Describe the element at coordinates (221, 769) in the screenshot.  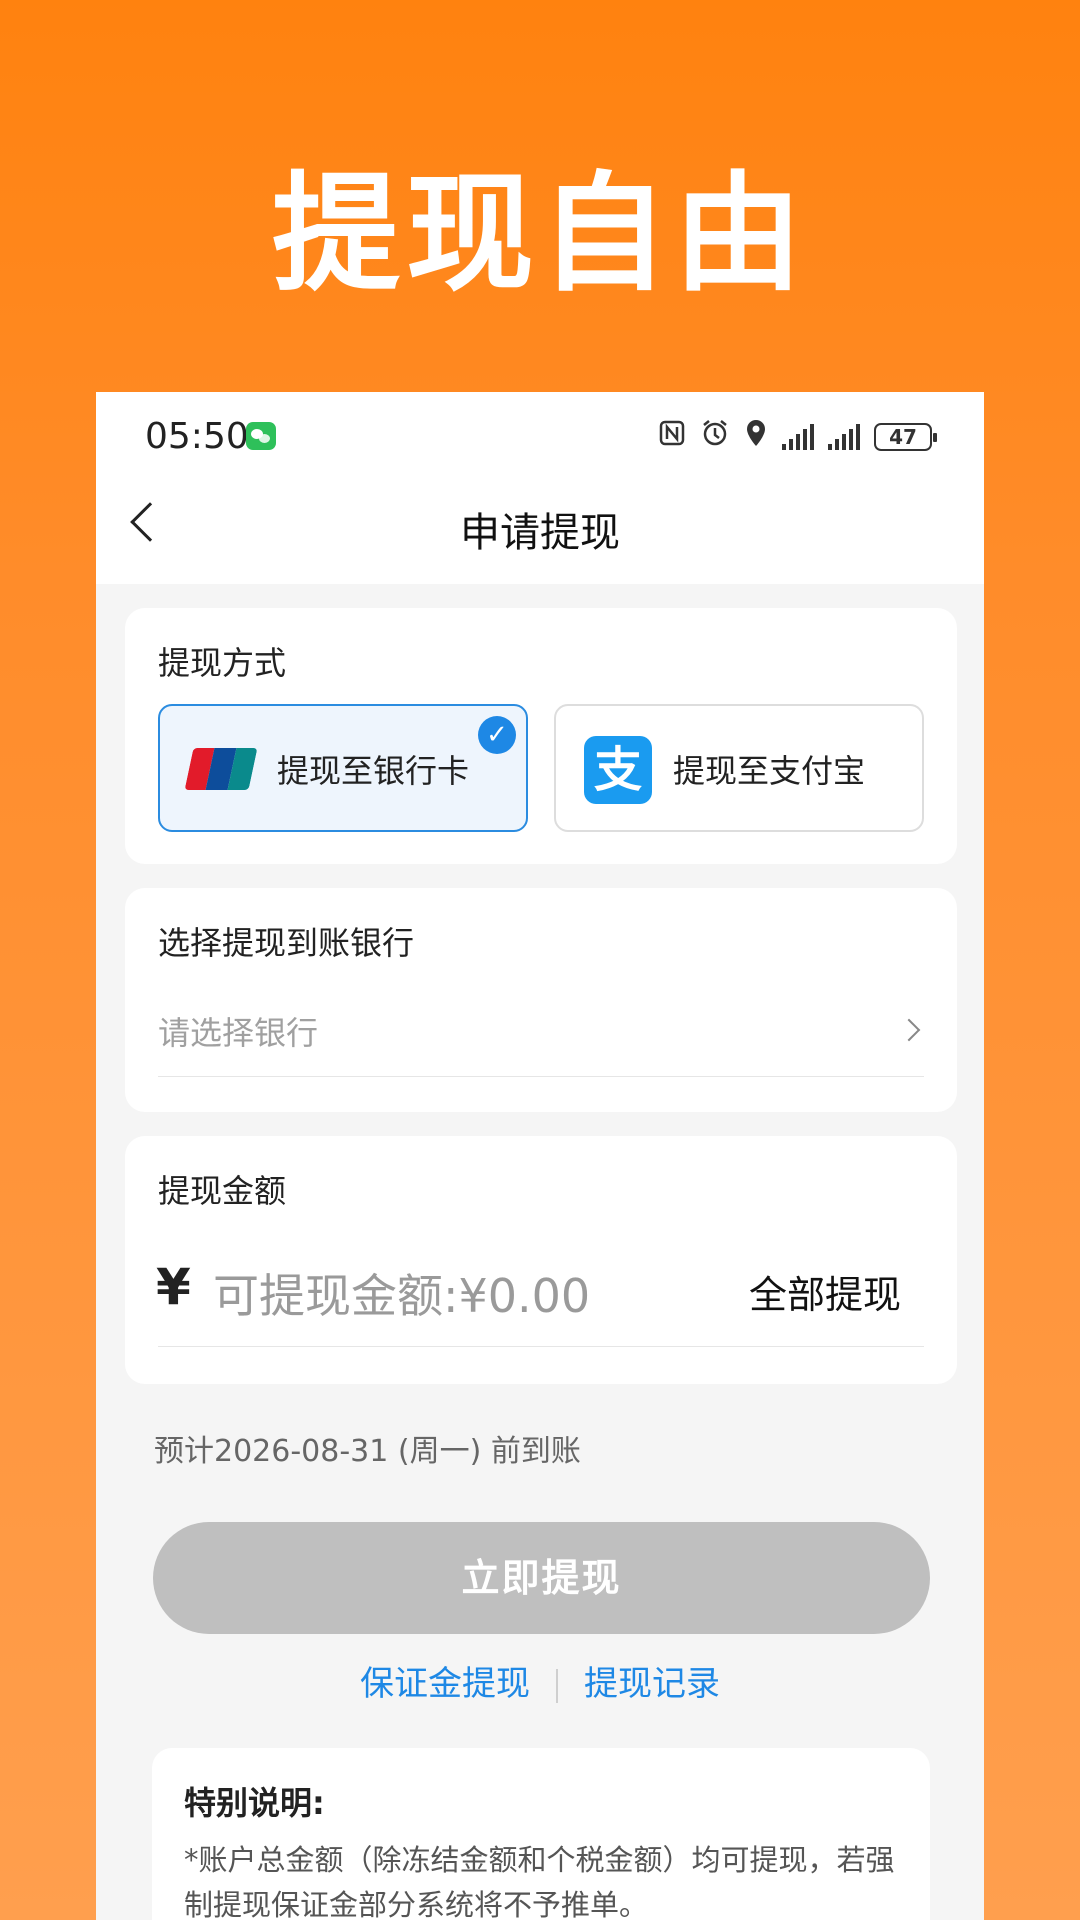
I see `unionpay-icon` at that location.